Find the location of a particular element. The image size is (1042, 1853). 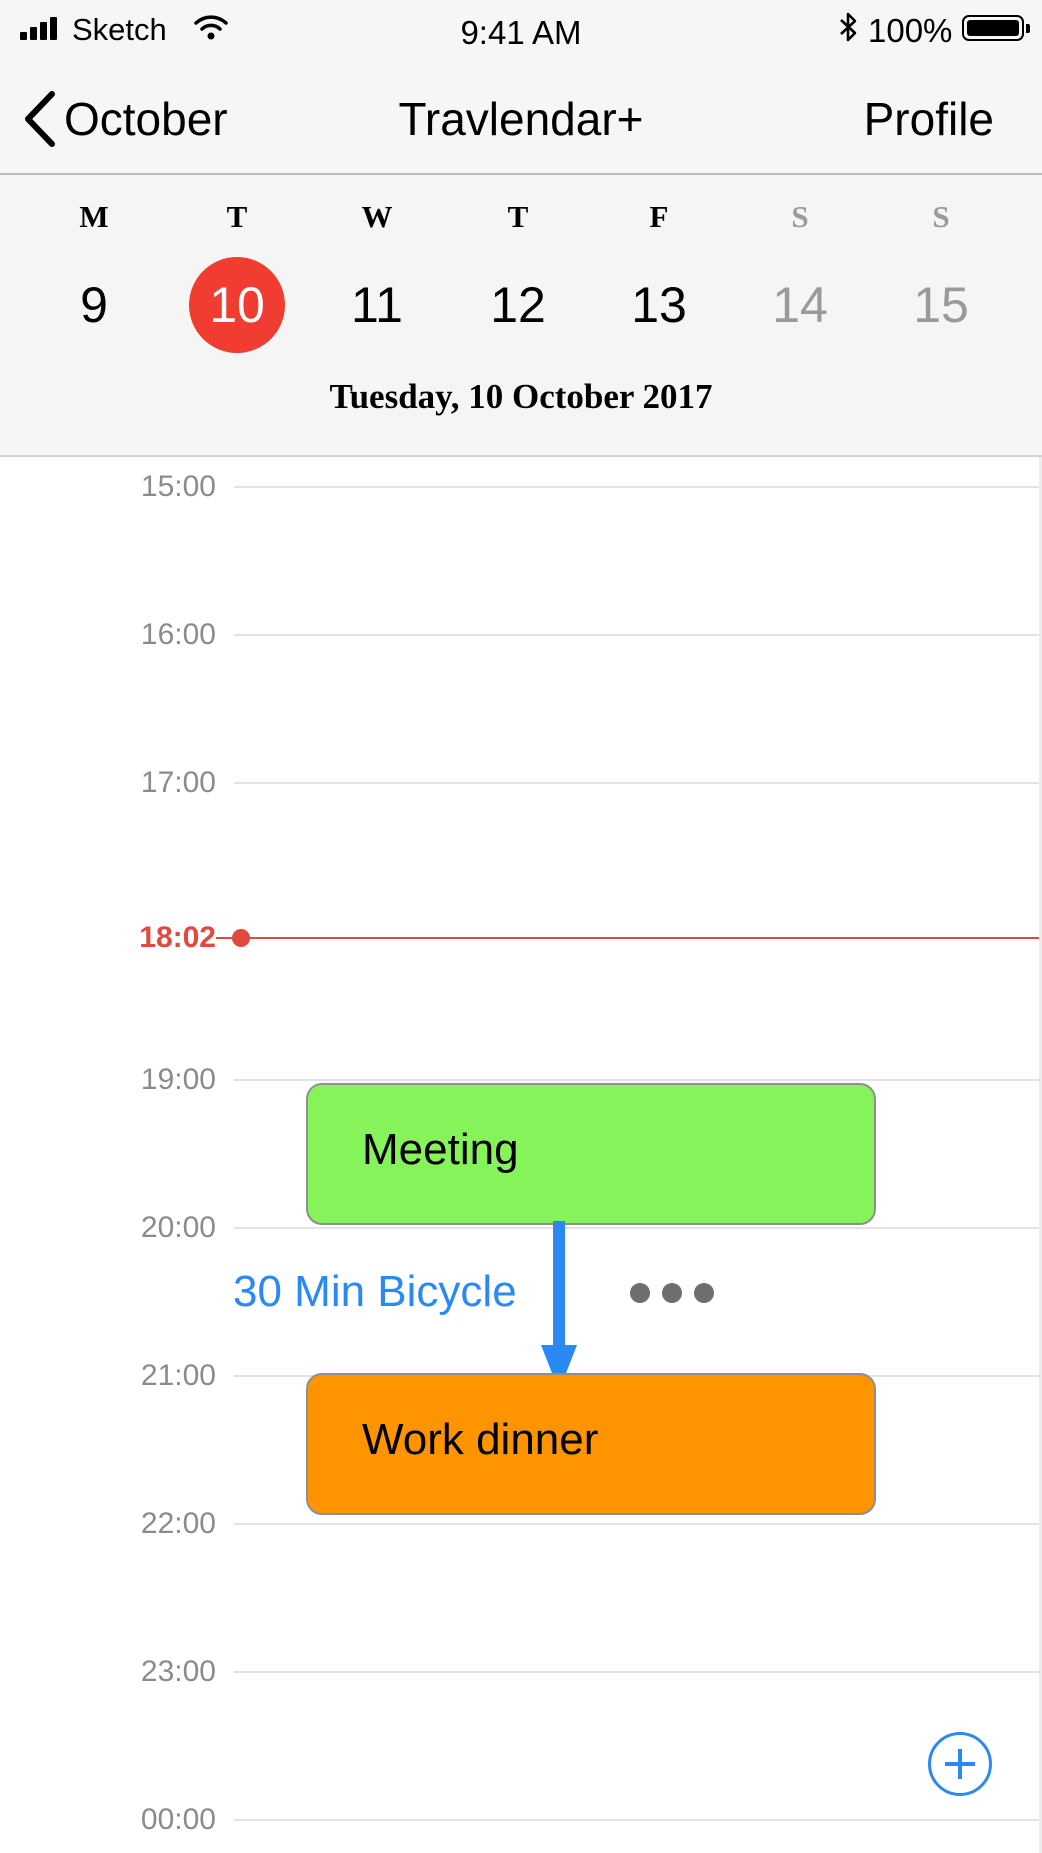

hour-label: 22:00 is located at coordinates (178, 1523).